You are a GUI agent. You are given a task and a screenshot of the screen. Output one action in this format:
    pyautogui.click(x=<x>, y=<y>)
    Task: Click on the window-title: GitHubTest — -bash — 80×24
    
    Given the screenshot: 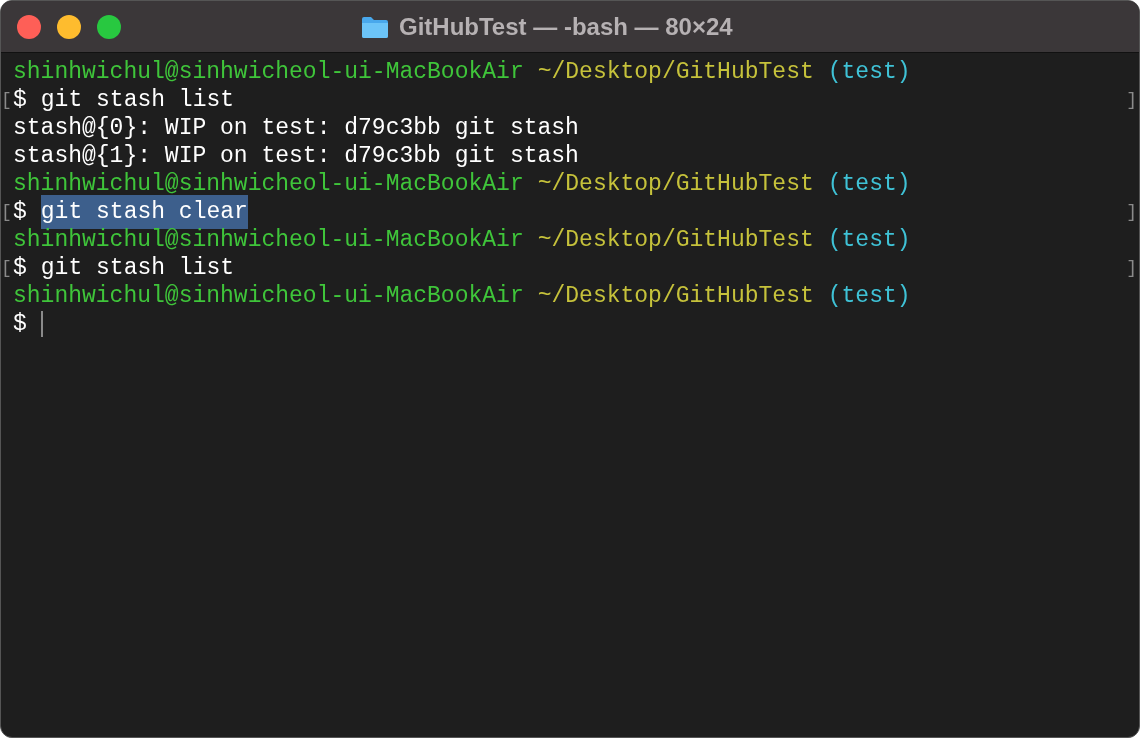 What is the action you would take?
    pyautogui.click(x=566, y=26)
    